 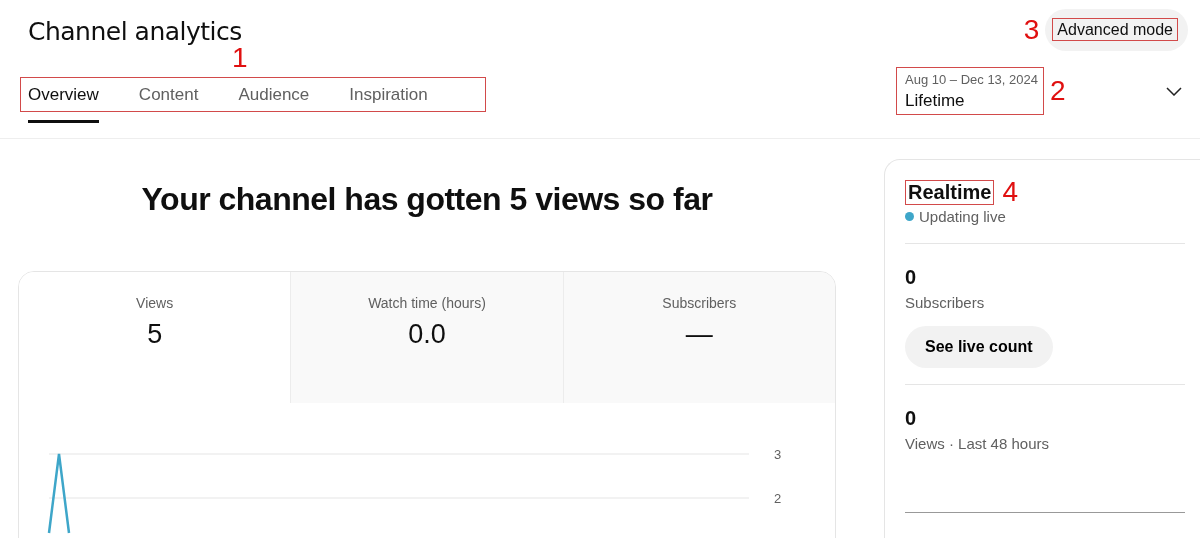 I want to click on stat-label: Views · Last 48 hours, so click(x=977, y=443).